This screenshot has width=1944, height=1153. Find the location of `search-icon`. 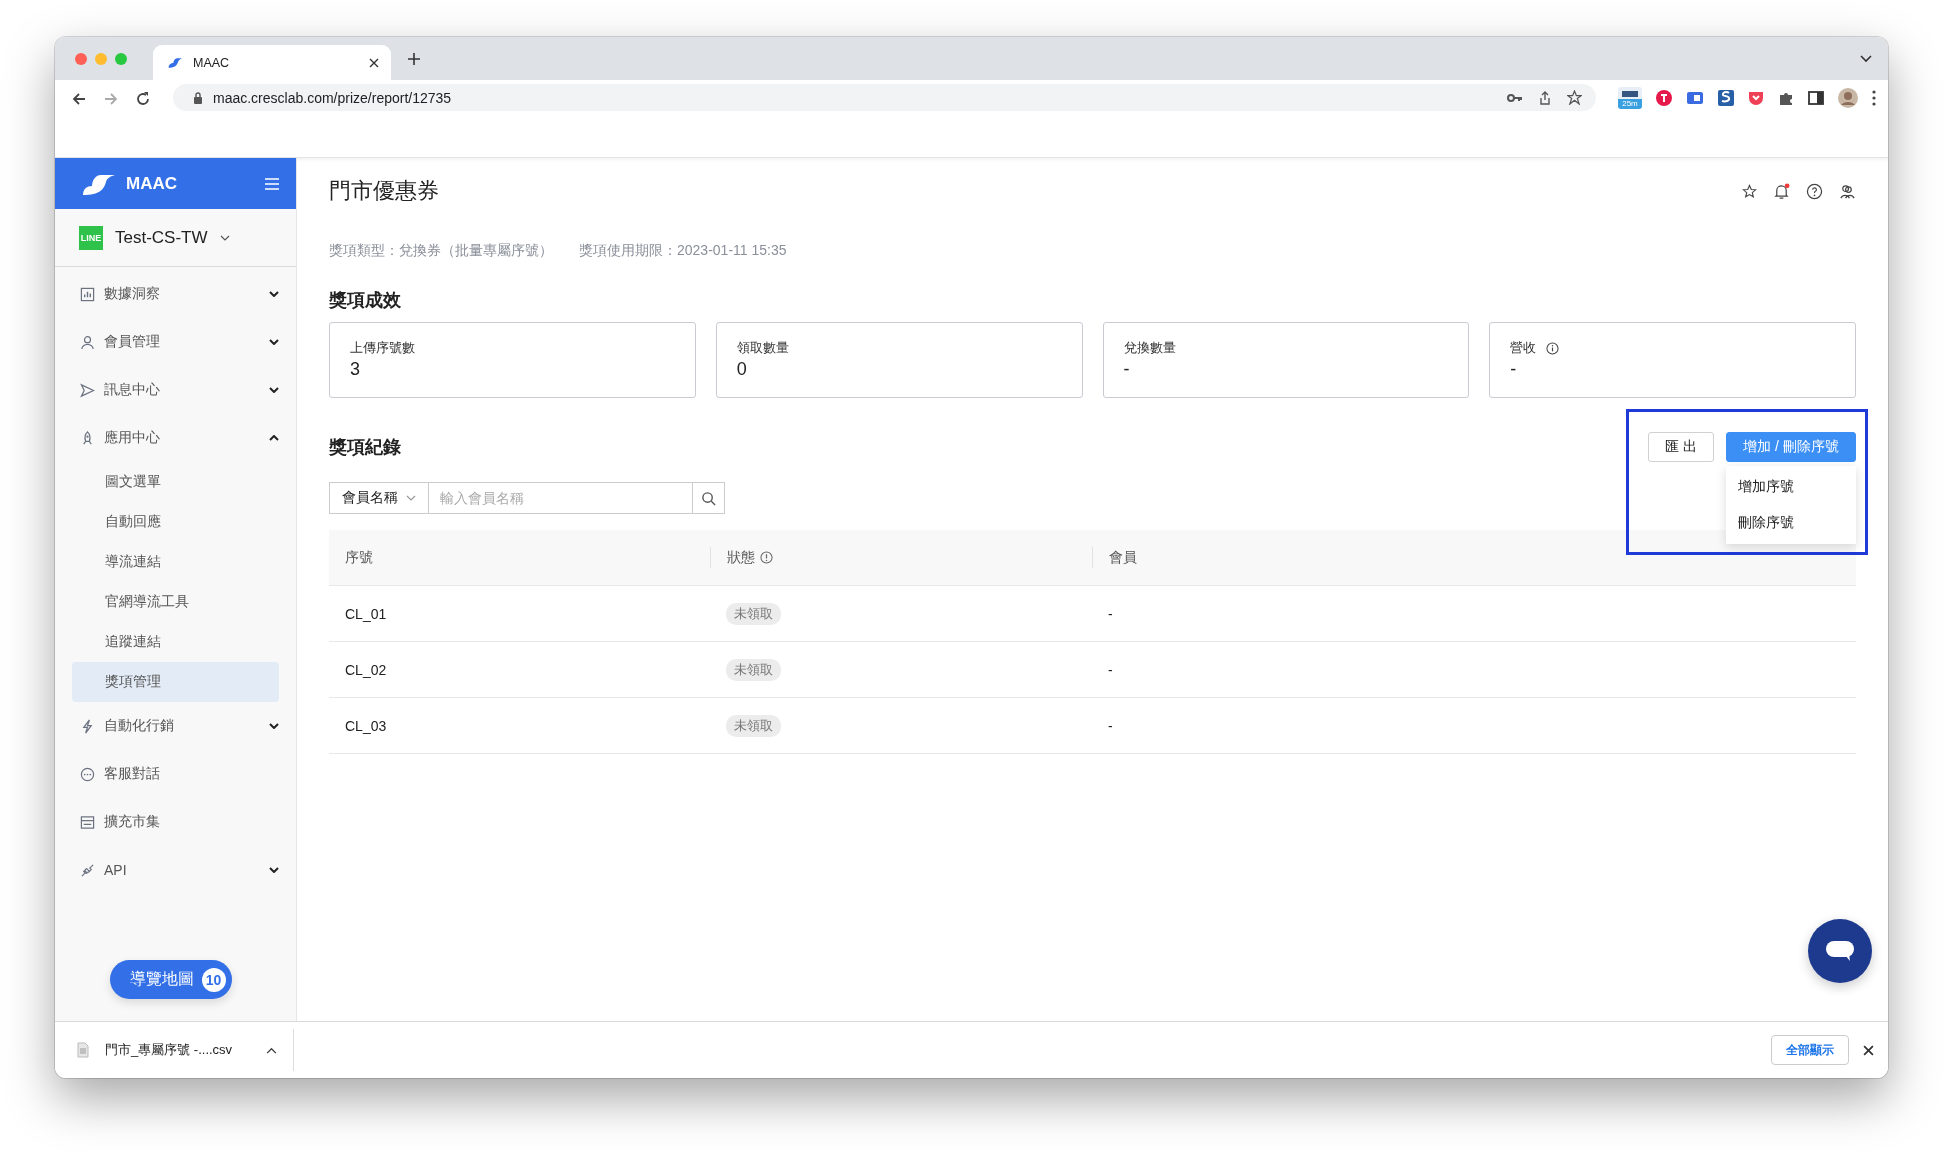

search-icon is located at coordinates (708, 498).